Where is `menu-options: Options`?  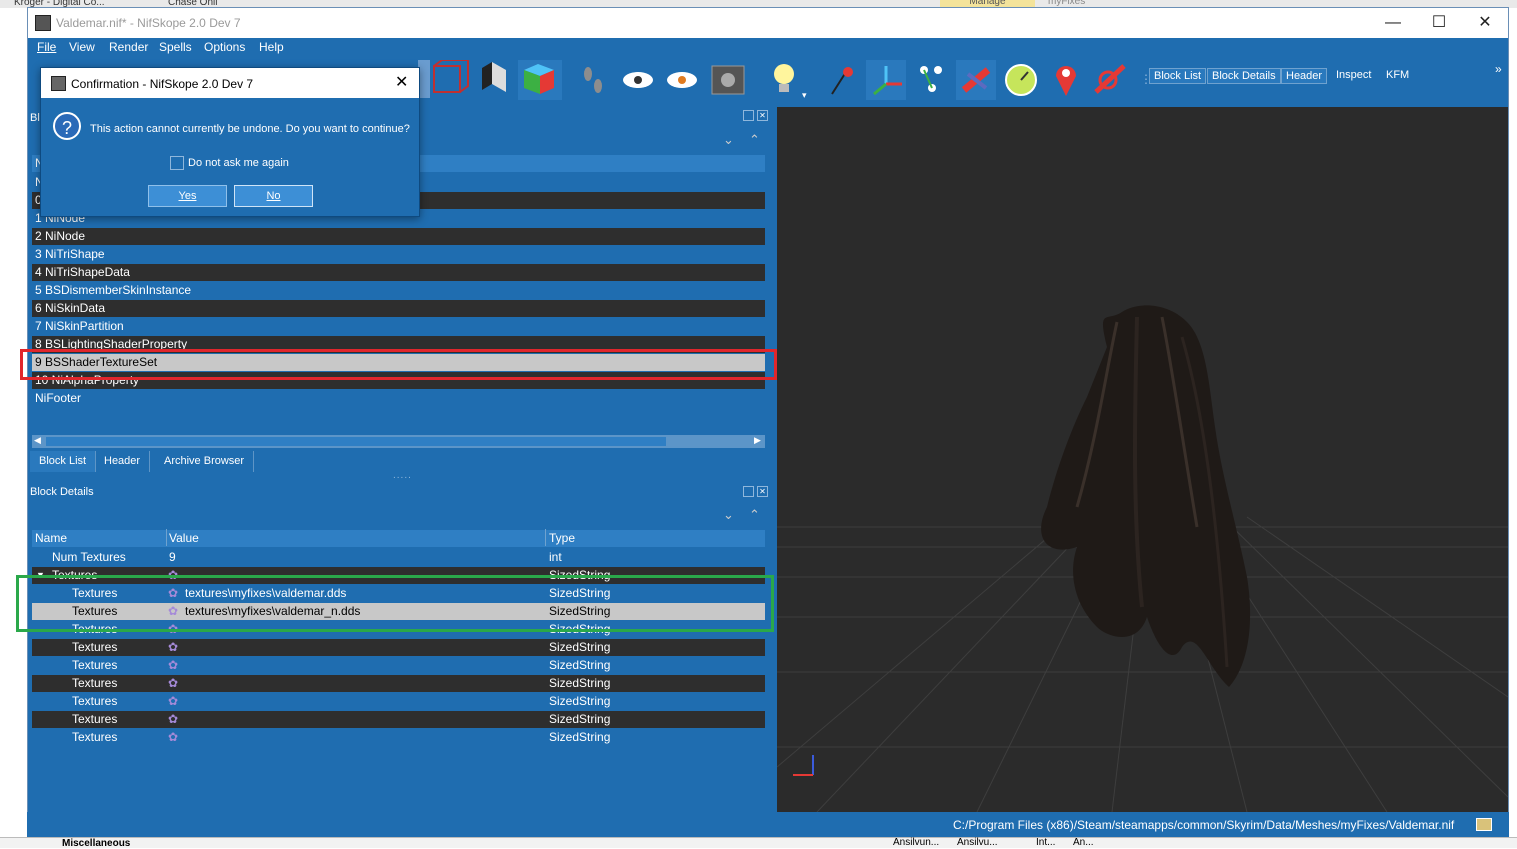
menu-options: Options is located at coordinates (224, 47).